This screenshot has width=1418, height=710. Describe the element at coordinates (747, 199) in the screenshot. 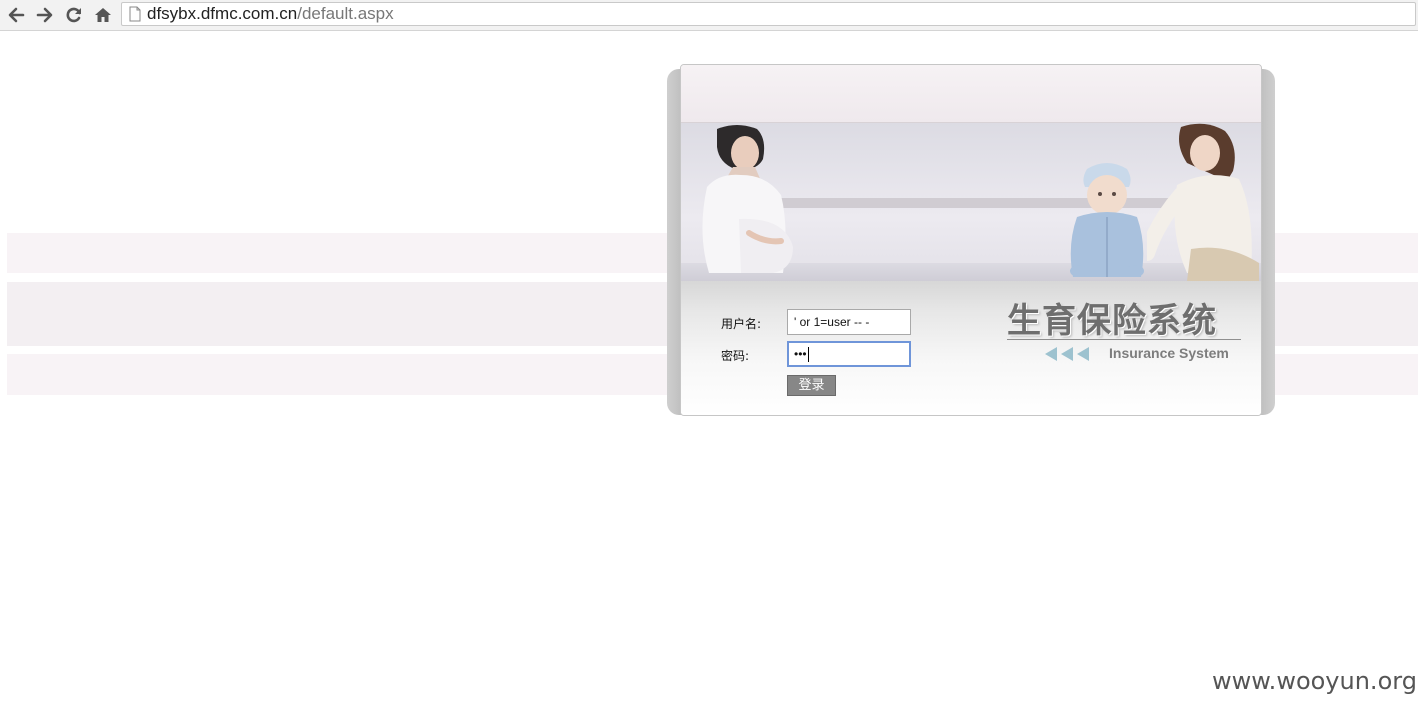

I see `pregnant-woman-illustration` at that location.